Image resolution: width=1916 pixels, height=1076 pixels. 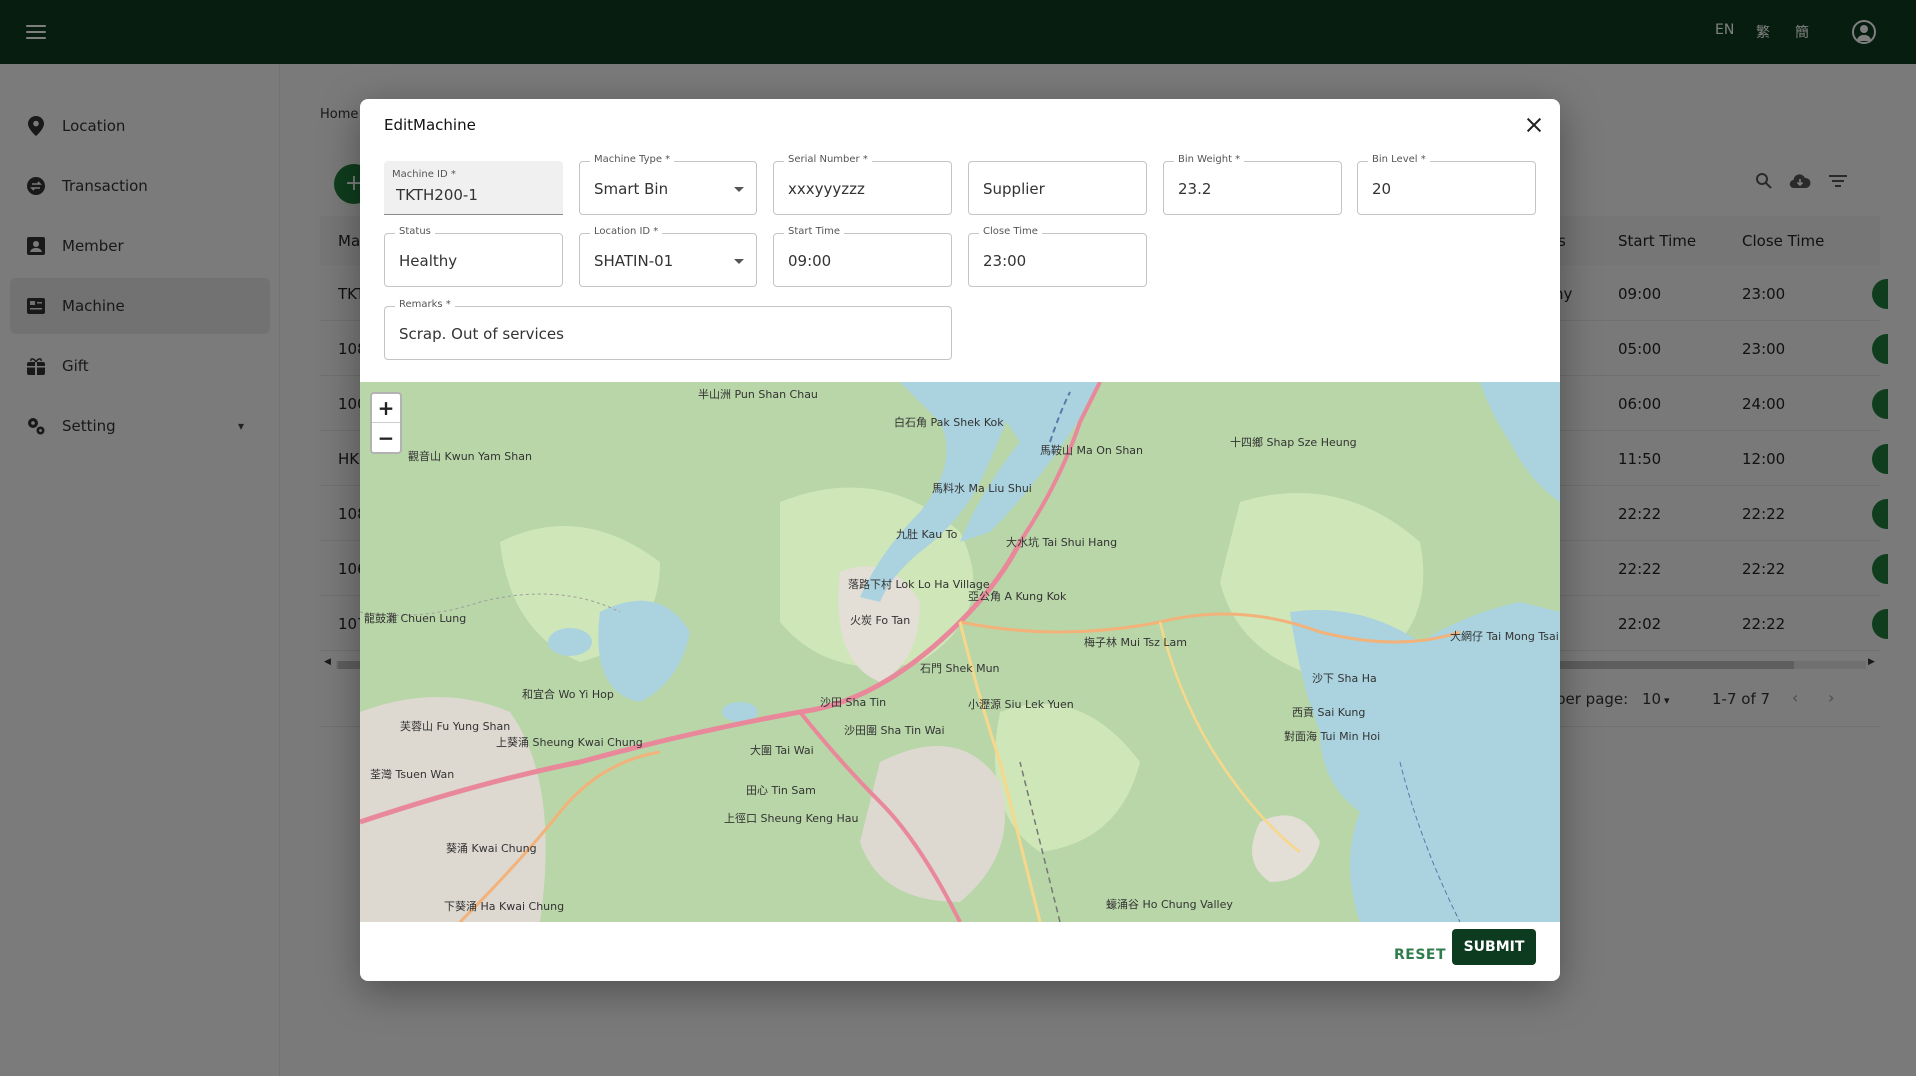 I want to click on map-label: 田心 Tin Sam, so click(x=781, y=790).